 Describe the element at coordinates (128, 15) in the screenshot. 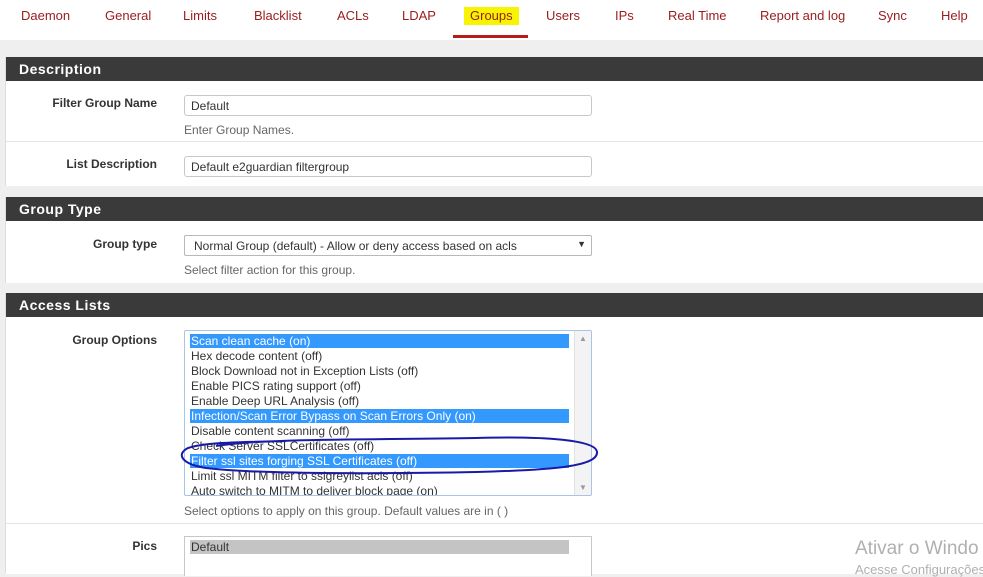

I see `tab-general: General` at that location.